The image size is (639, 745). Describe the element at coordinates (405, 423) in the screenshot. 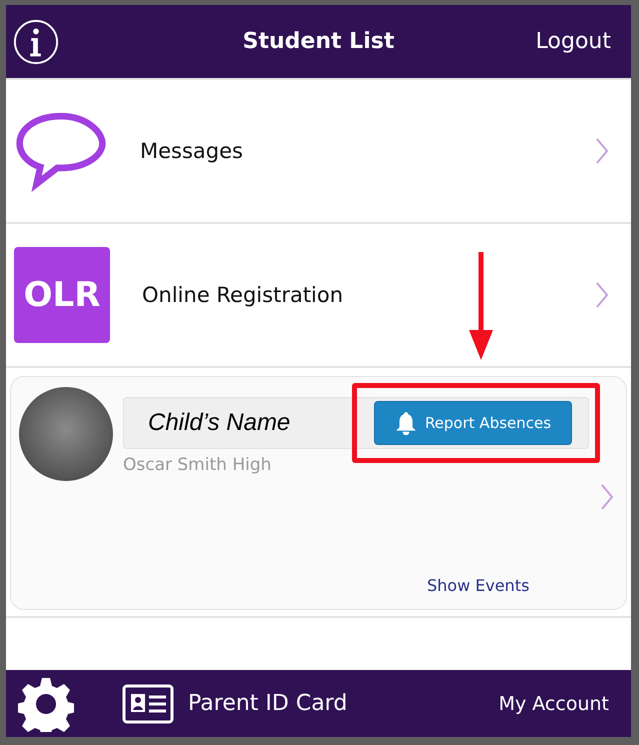

I see `bell-icon` at that location.